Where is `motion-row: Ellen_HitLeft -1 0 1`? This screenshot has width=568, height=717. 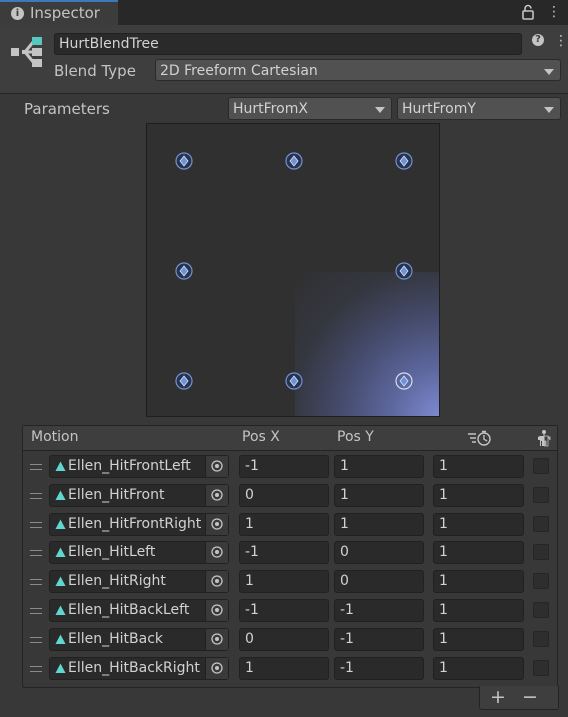
motion-row: Ellen_HitLeft -1 0 1 is located at coordinates (290, 554).